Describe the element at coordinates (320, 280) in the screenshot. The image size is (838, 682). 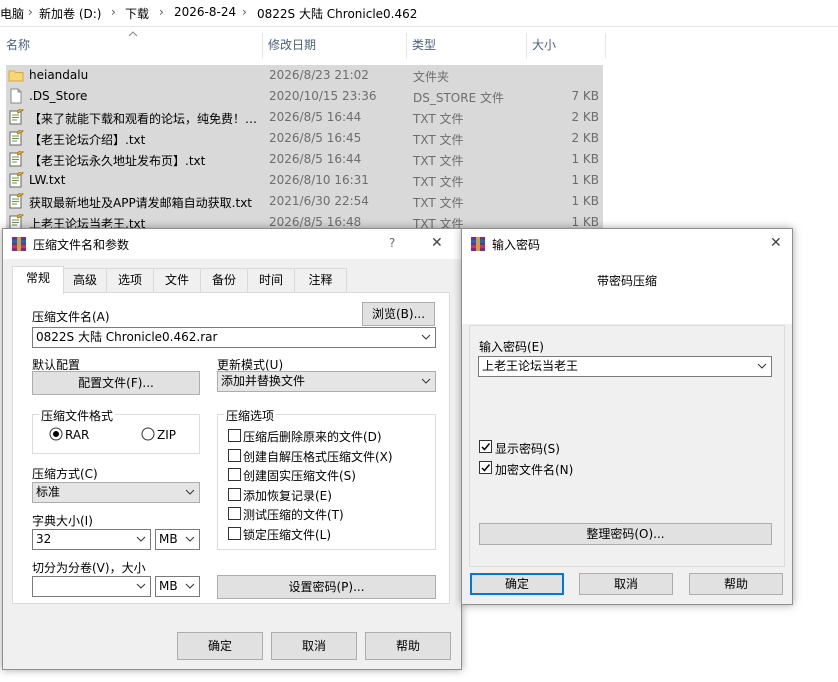
I see `tab-comment: 注释` at that location.